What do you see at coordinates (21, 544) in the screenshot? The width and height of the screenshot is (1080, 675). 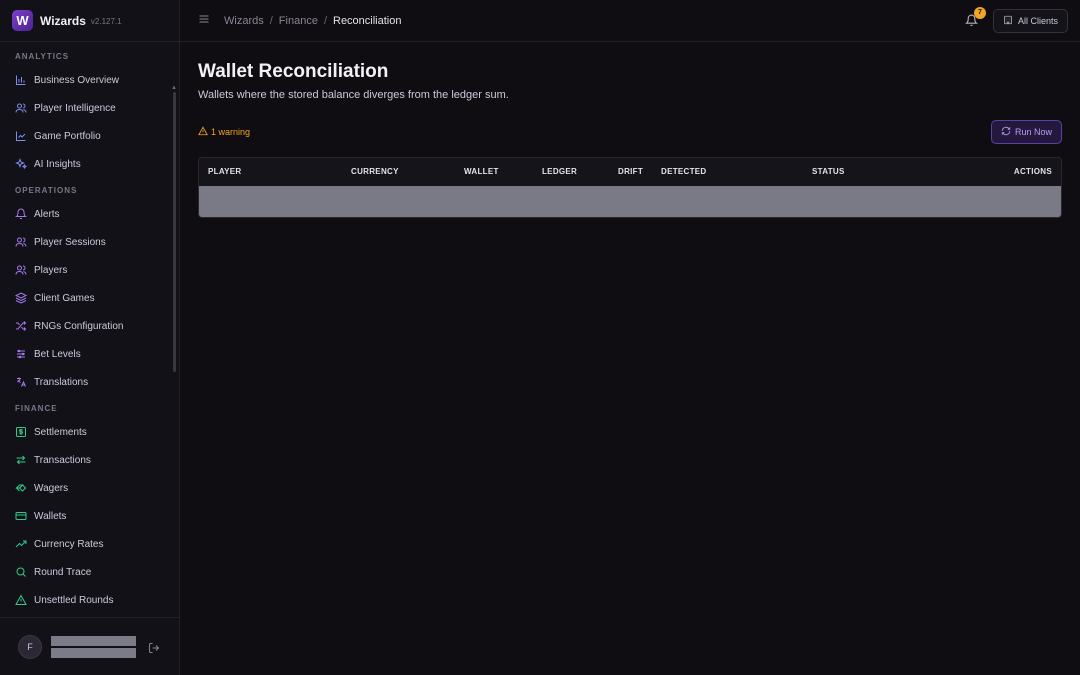 I see `trending-up-icon` at bounding box center [21, 544].